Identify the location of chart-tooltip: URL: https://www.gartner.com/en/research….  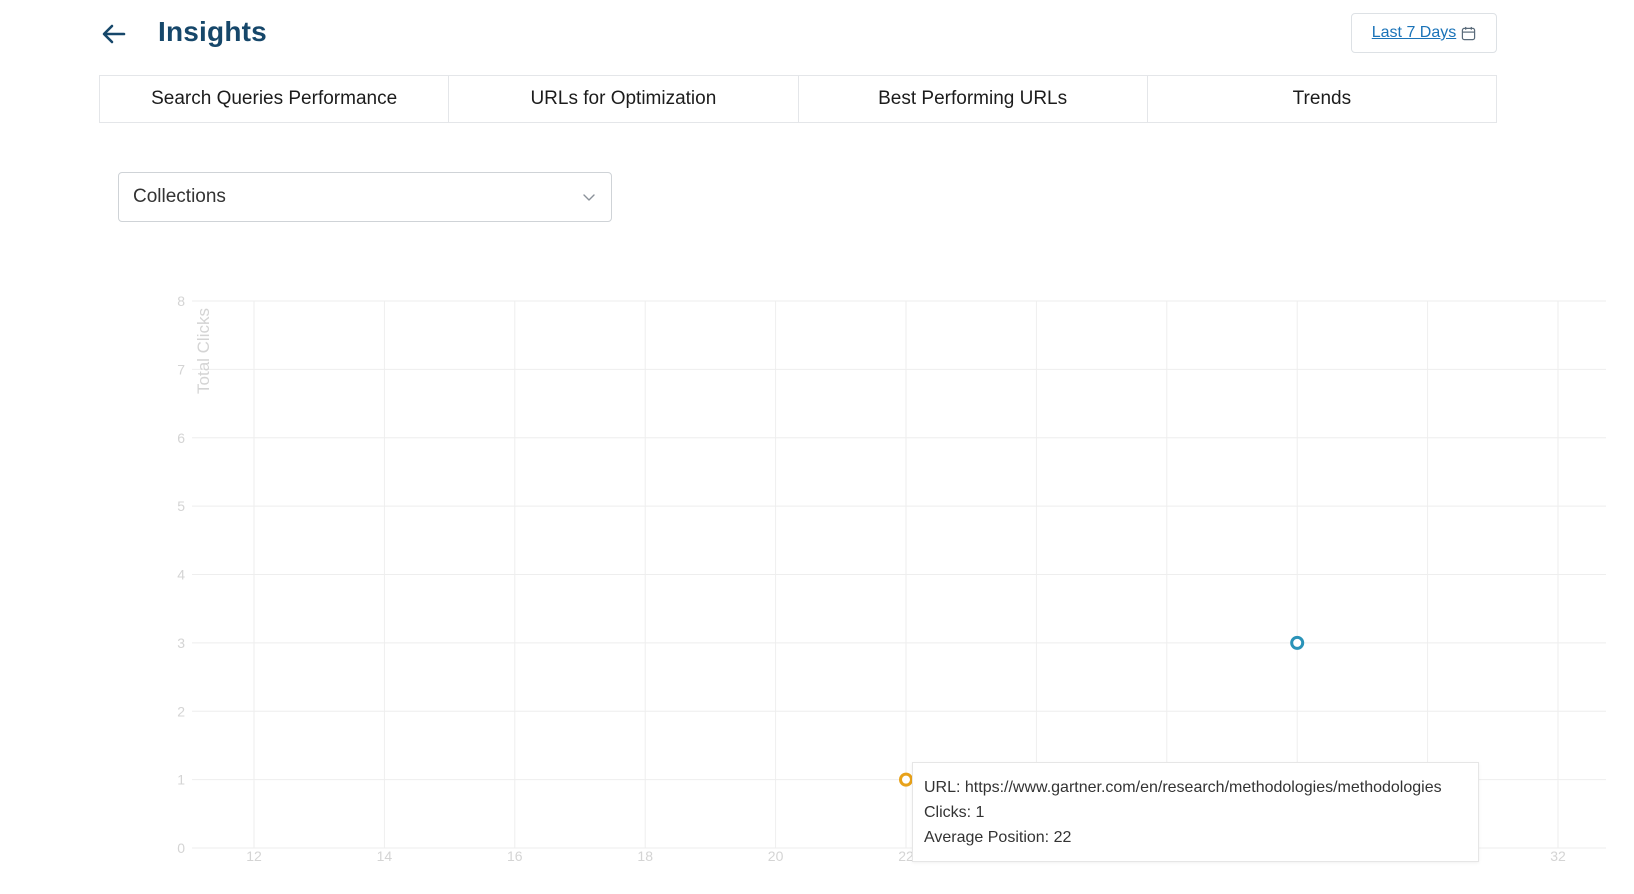
(1195, 812).